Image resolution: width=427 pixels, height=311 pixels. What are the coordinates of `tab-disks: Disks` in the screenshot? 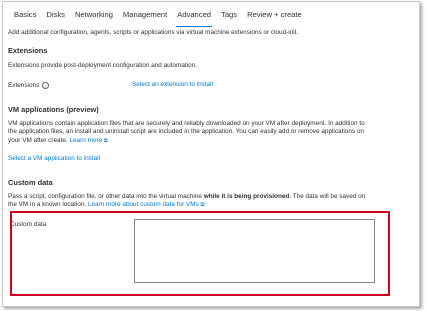 It's located at (55, 18).